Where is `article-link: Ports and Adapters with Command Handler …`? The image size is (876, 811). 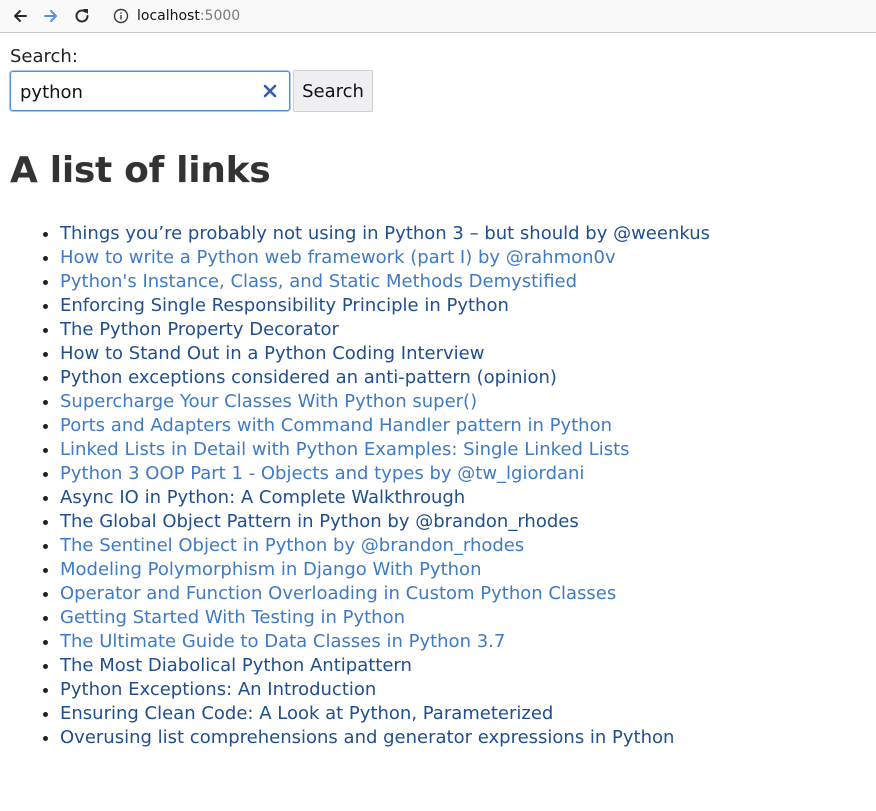 article-link: Ports and Adapters with Command Handler … is located at coordinates (336, 425).